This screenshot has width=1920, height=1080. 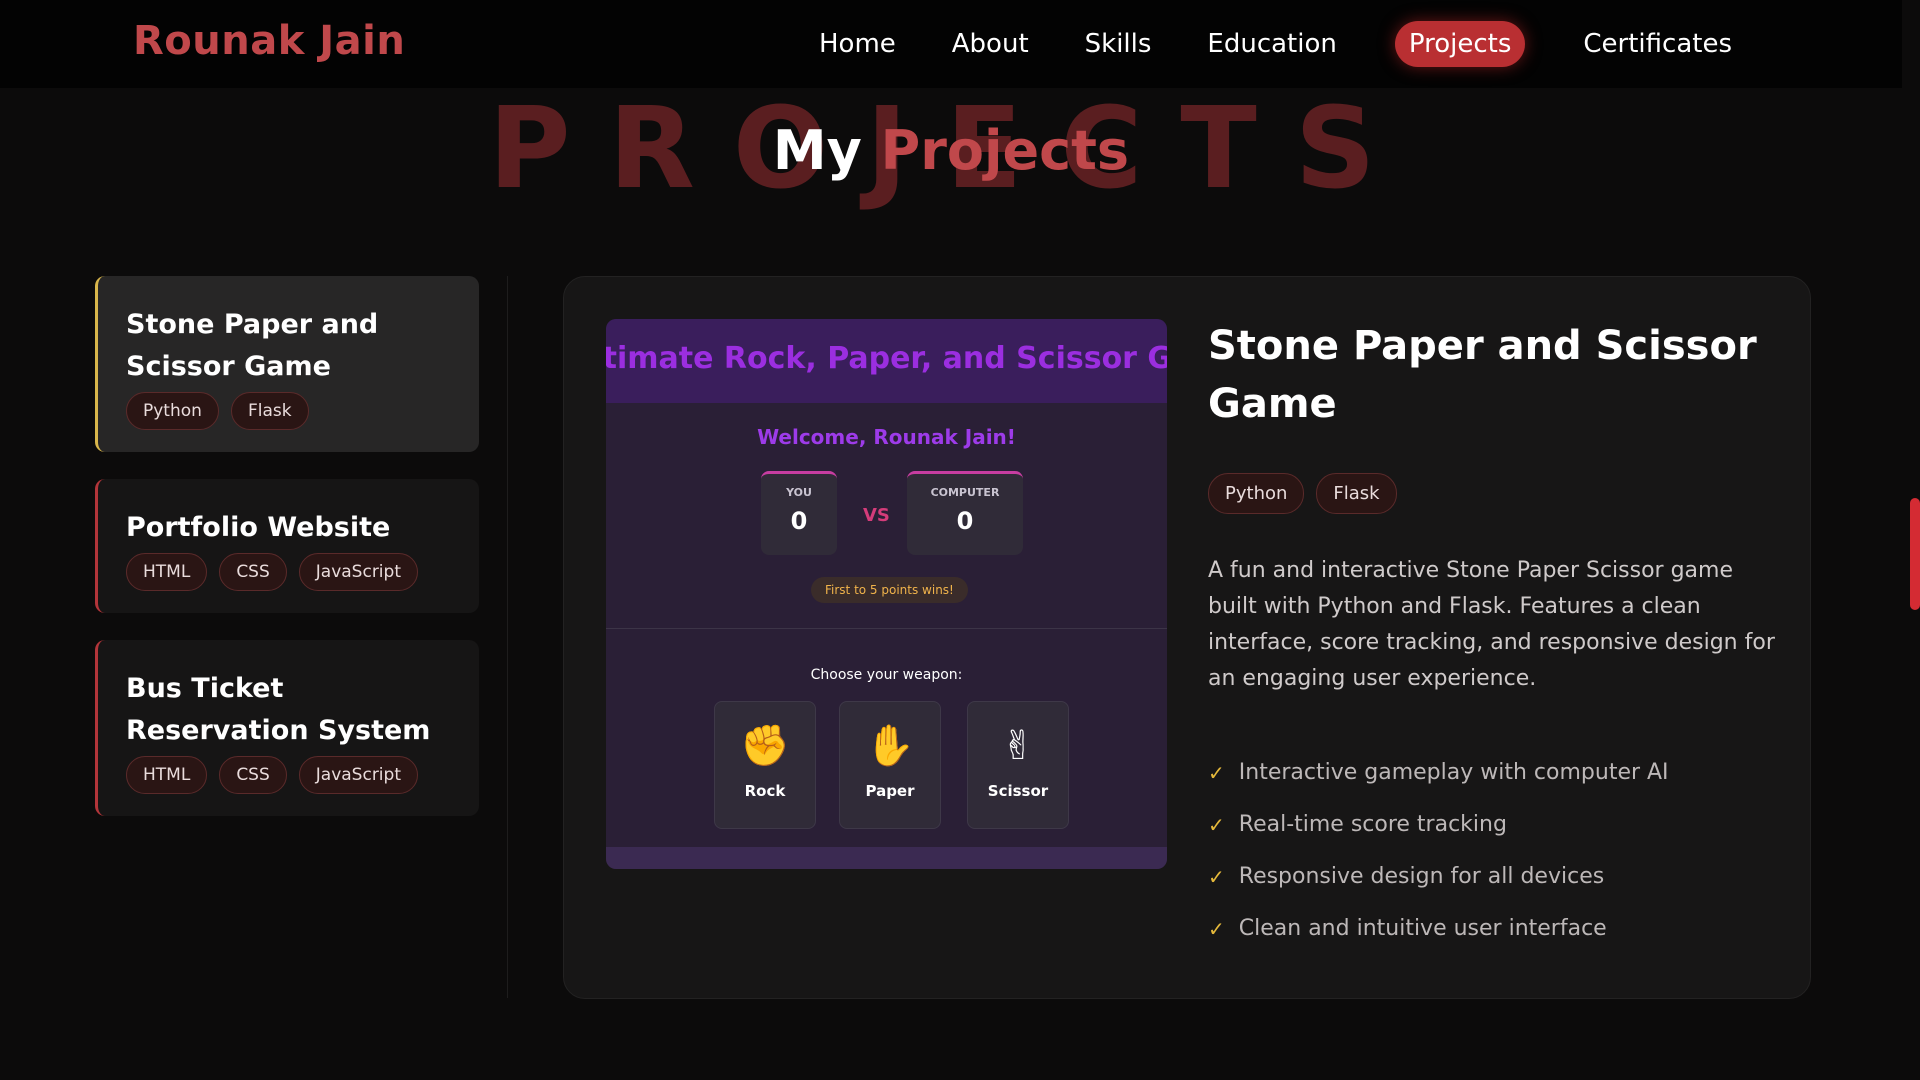 What do you see at coordinates (889, 590) in the screenshot?
I see `first-to-badge: First to 5 points wins!` at bounding box center [889, 590].